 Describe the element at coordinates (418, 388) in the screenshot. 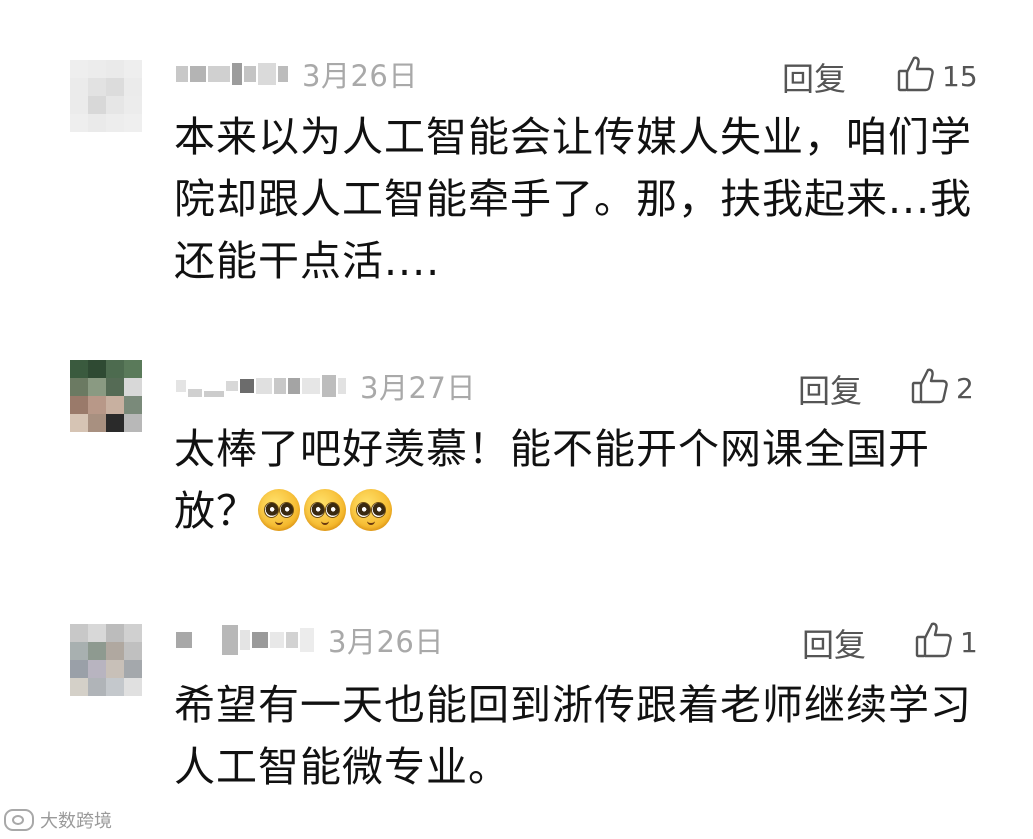

I see `comment-date: 3月27日` at that location.